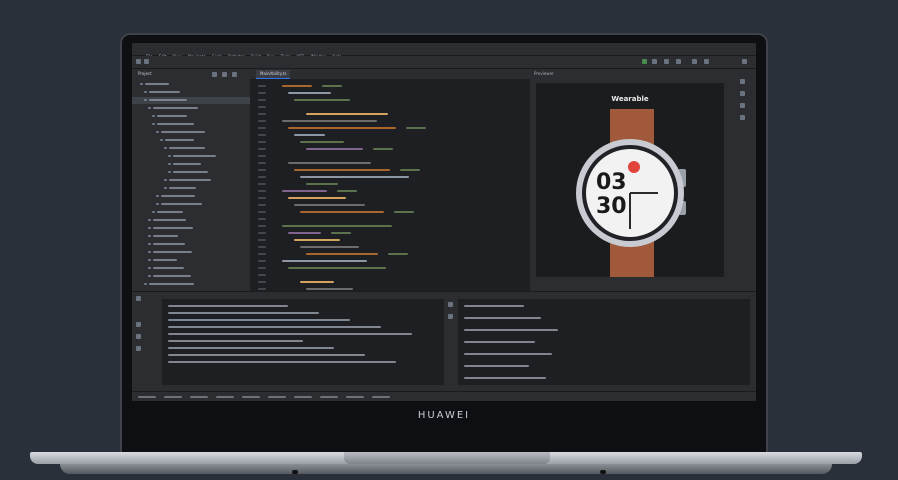 This screenshot has height=480, width=898. What do you see at coordinates (450, 304) in the screenshot?
I see `up-icon` at bounding box center [450, 304].